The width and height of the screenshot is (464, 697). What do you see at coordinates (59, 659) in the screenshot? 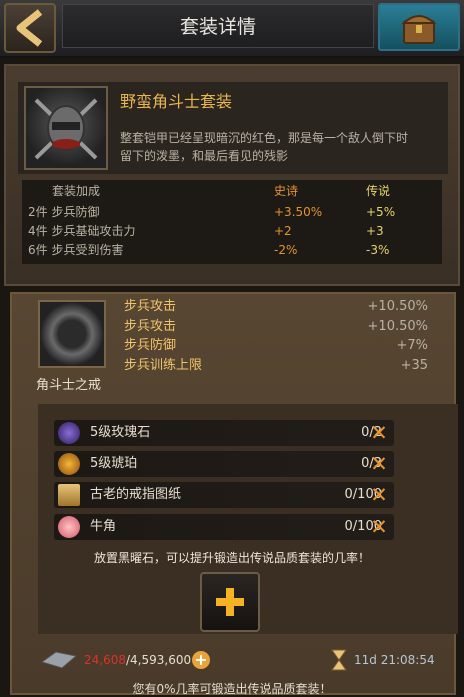
I see `iron-resource-icon` at bounding box center [59, 659].